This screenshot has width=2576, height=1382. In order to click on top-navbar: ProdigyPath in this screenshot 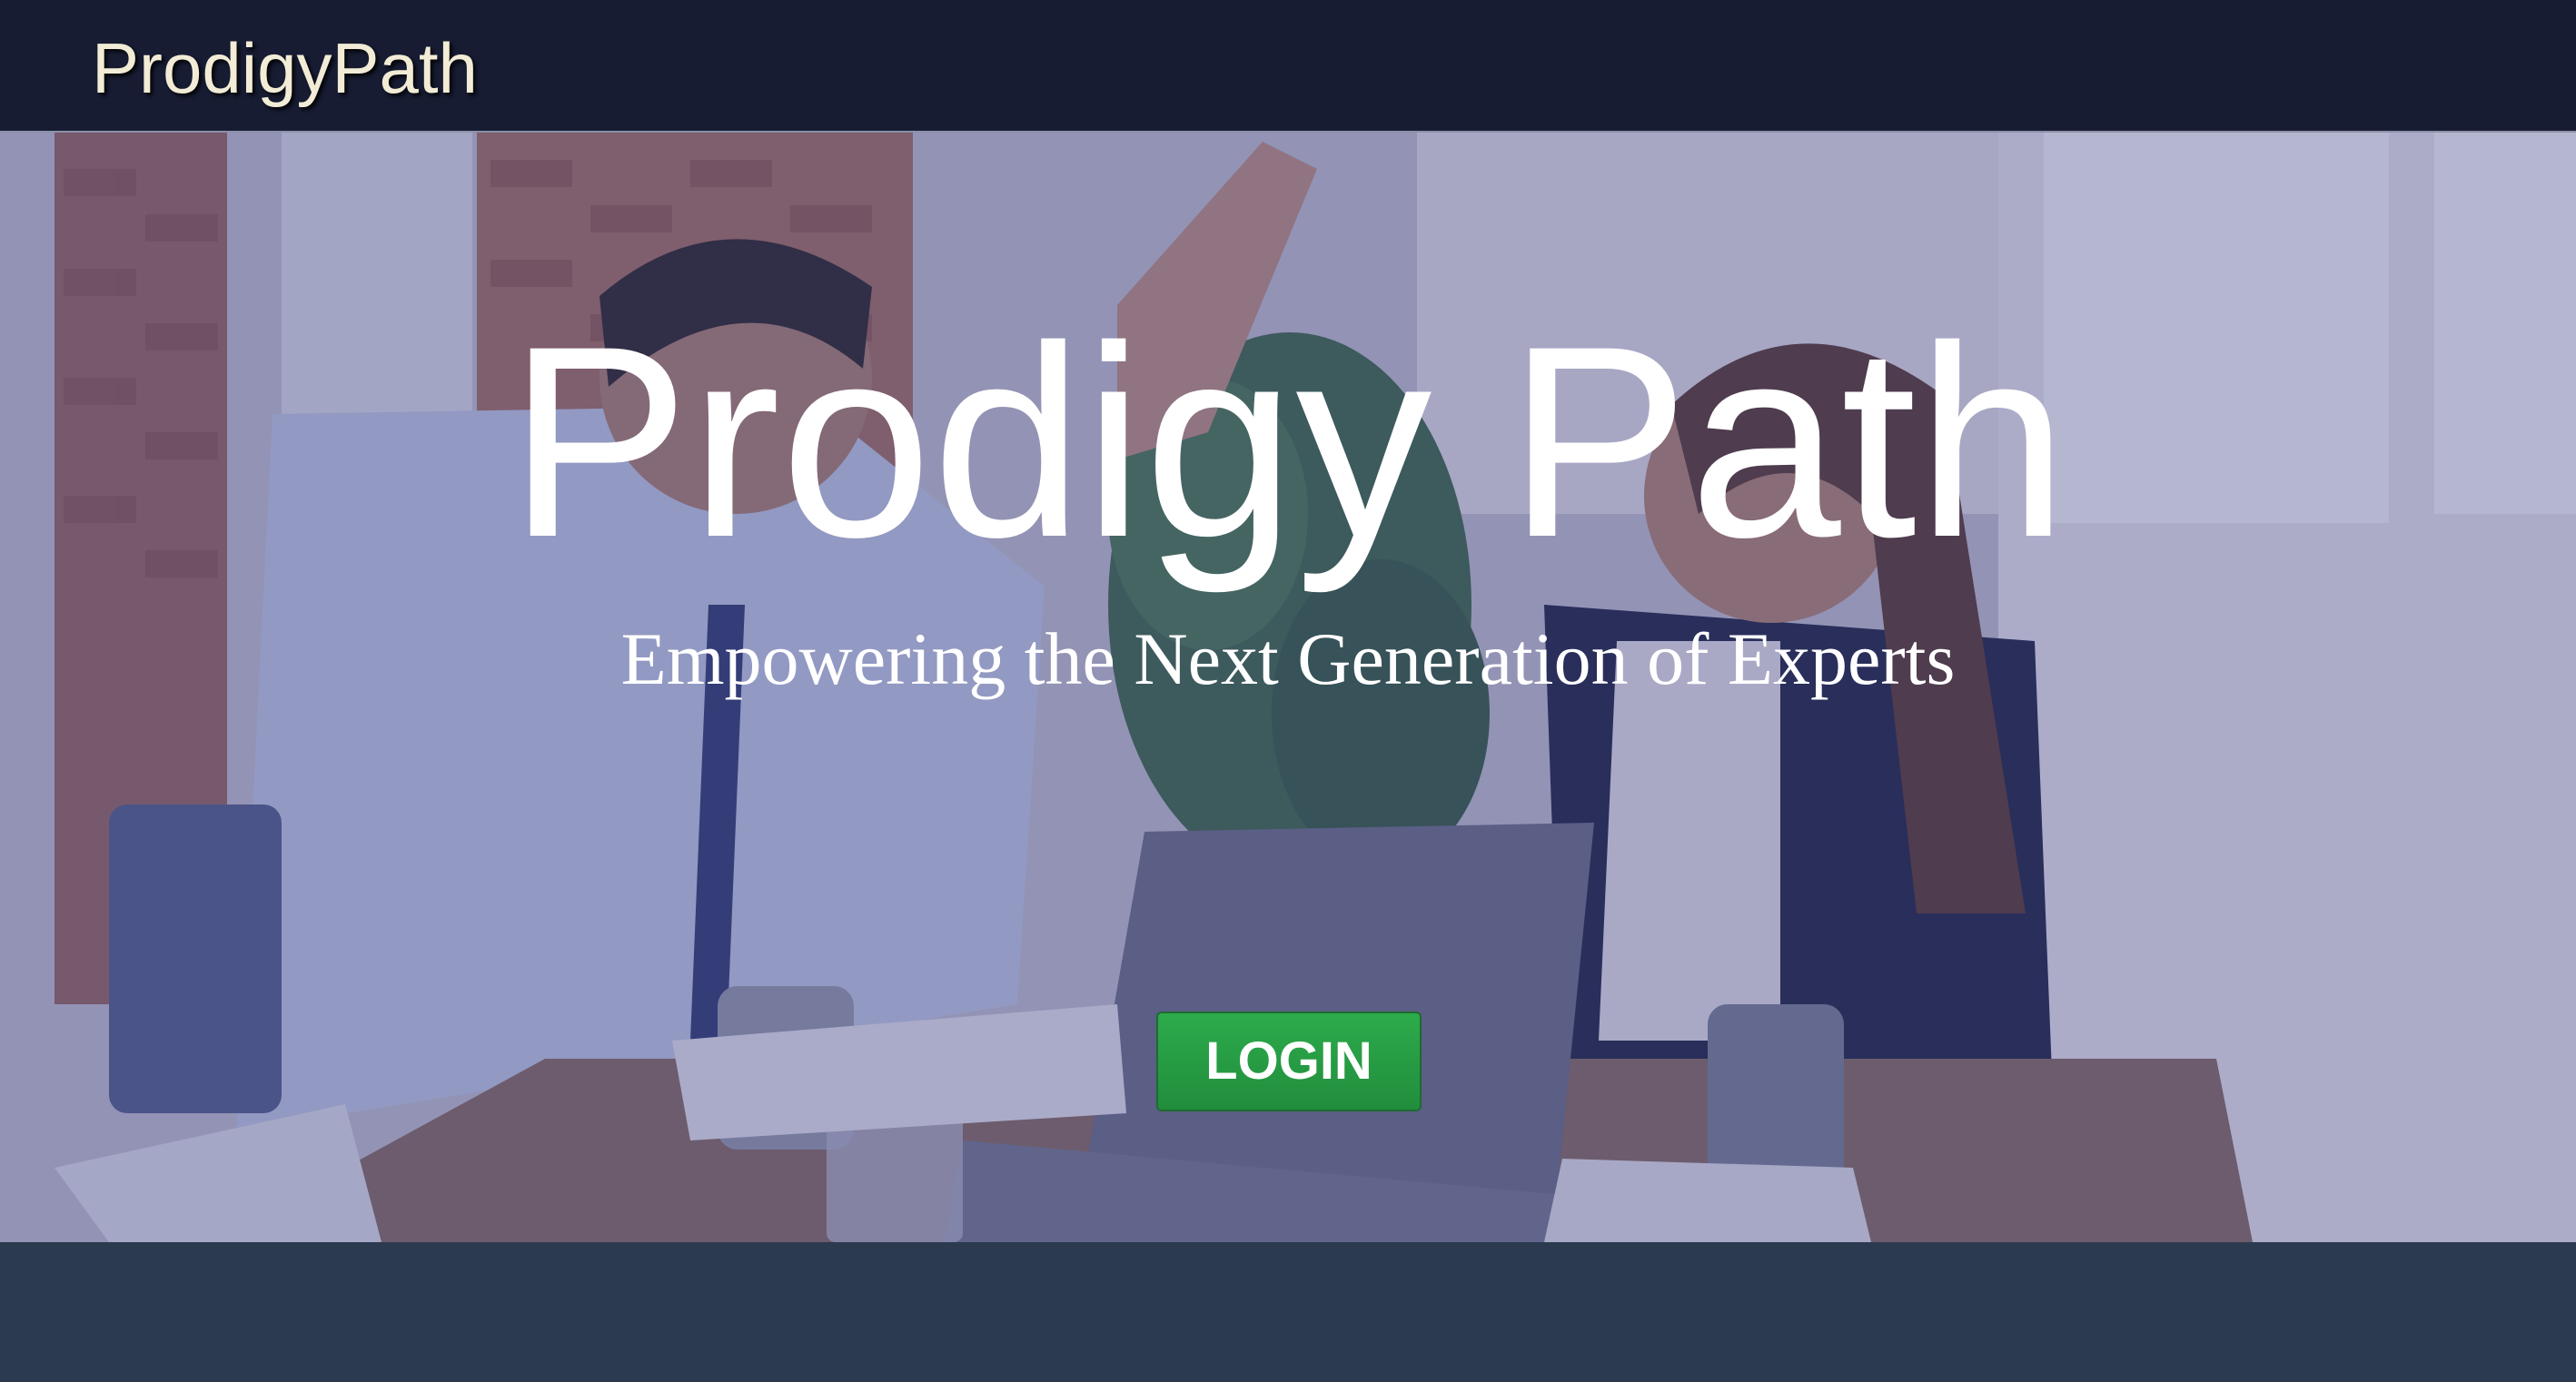, I will do `click(1288, 66)`.